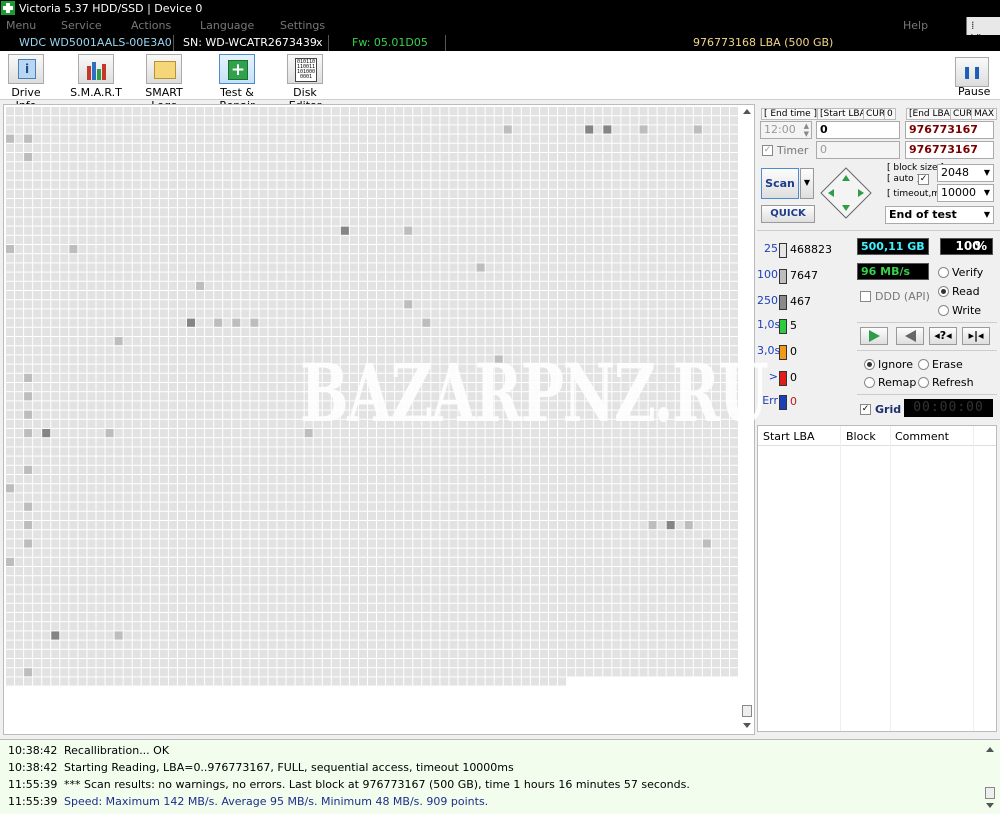 The width and height of the screenshot is (1000, 814). I want to click on menu-settings: Settings, so click(302, 25).